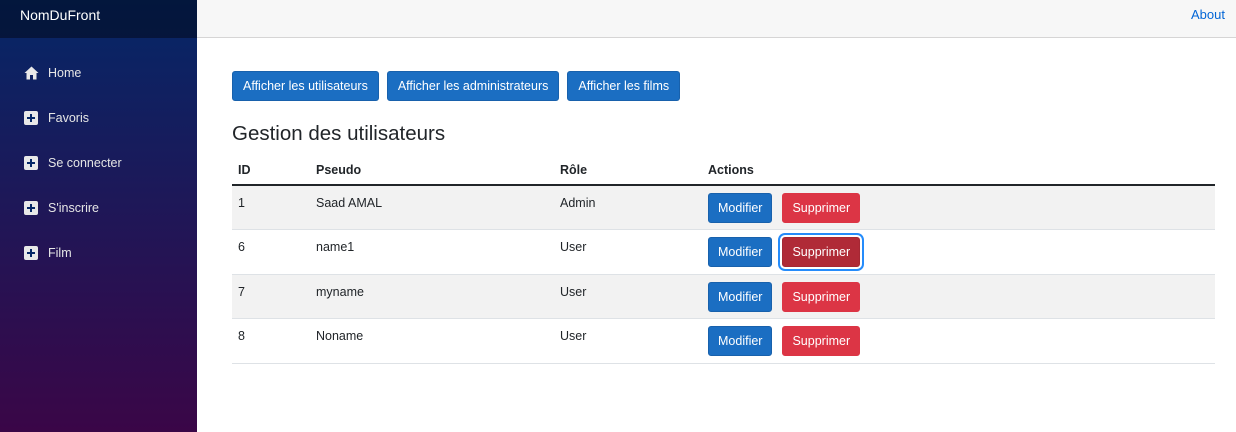 This screenshot has height=432, width=1236. I want to click on header-role: Rôle, so click(628, 170).